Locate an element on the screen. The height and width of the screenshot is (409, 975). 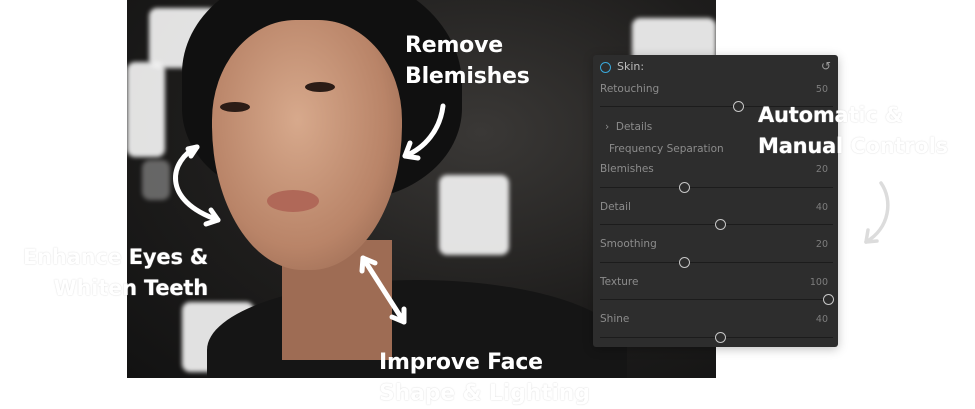
callout-line: Shape & Lighting is located at coordinates (484, 393).